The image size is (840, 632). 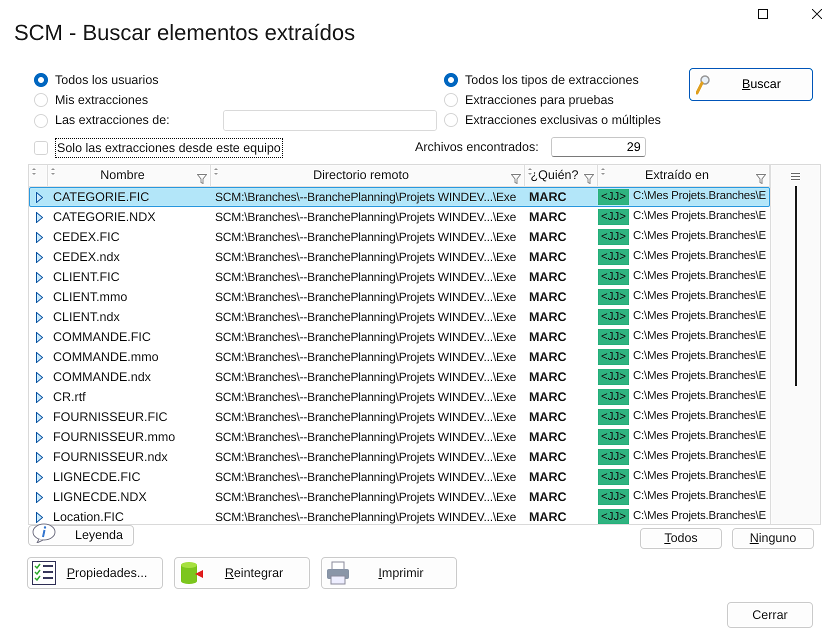 I want to click on table-row: LIGNECDE.FIC SCM:\Branches\--BranchePlanning\Projets WINDEV...\Exe MARC <JJ> C:\Mes Projets.Branches\E, so click(x=399, y=477).